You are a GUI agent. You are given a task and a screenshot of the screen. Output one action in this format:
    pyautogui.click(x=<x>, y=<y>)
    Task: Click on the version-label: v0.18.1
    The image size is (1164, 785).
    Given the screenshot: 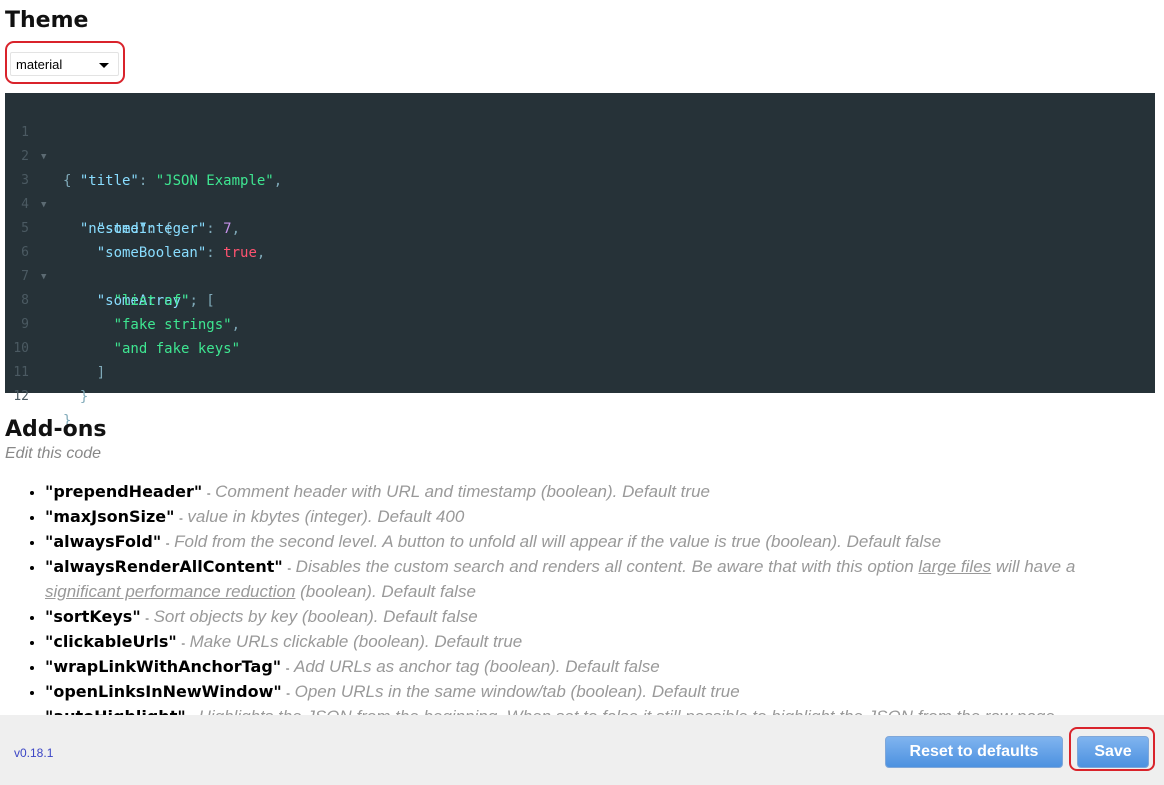 What is the action you would take?
    pyautogui.click(x=34, y=753)
    